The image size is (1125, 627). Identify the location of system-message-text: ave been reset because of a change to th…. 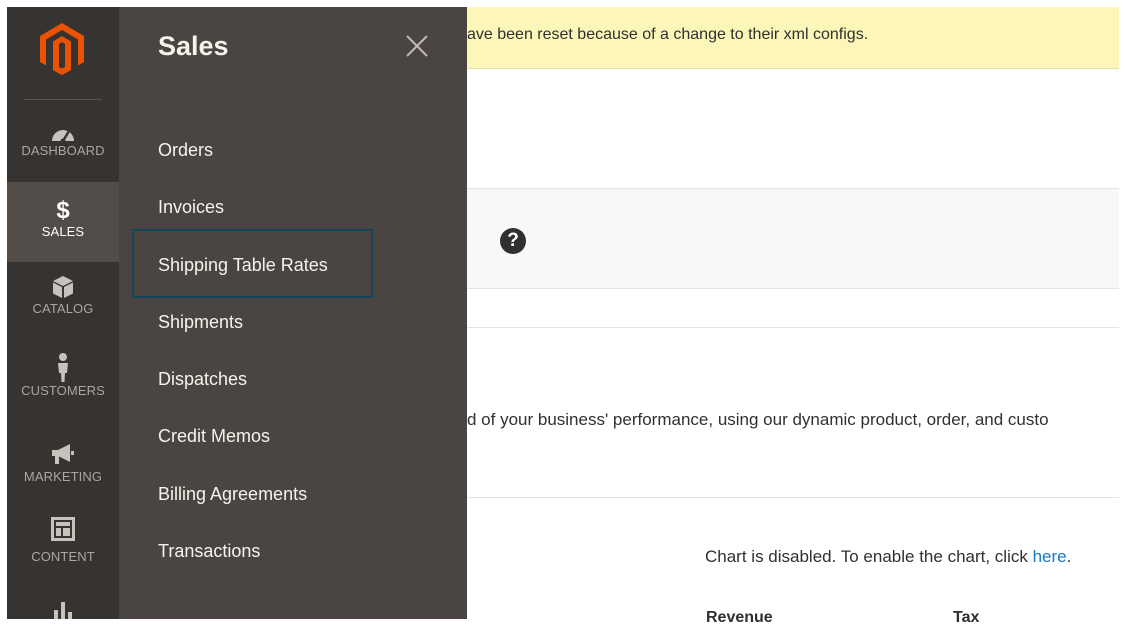
(668, 34).